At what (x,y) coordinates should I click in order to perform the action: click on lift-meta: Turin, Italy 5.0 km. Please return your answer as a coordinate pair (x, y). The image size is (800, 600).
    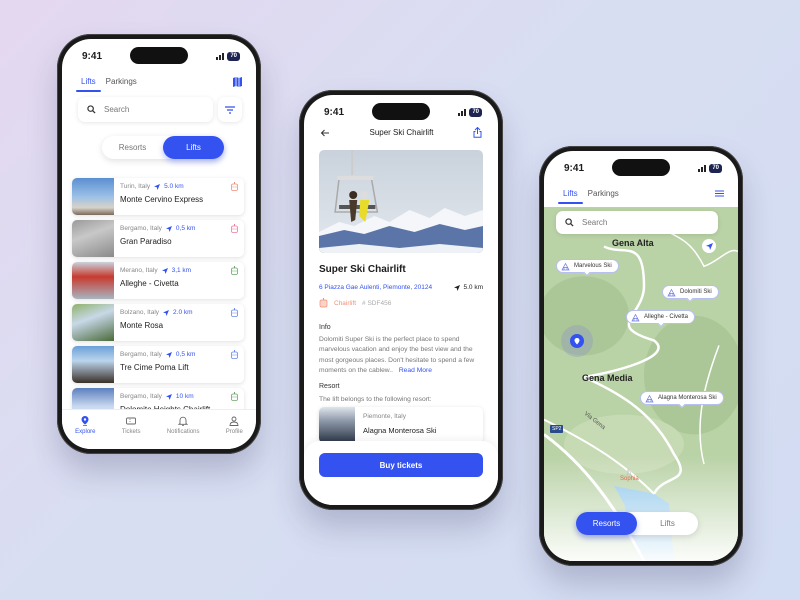
    Looking at the image, I should click on (179, 186).